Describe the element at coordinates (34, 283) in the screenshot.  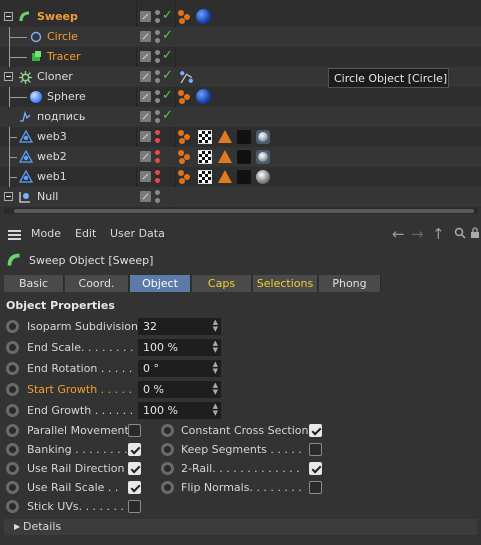
I see `tab-basic: Basic` at that location.